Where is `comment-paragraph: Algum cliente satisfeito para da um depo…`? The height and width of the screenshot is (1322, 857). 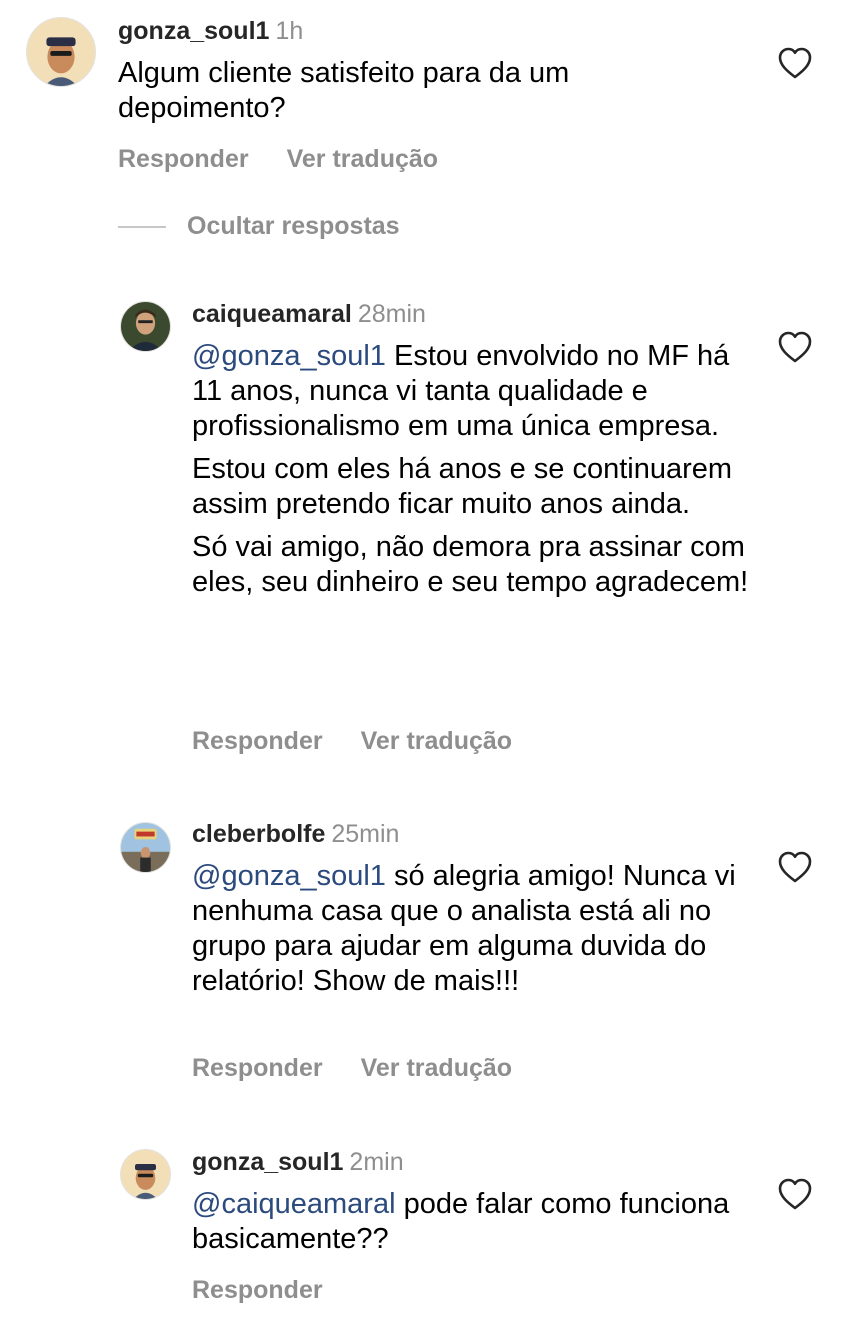
comment-paragraph: Algum cliente satisfeito para da um depo… is located at coordinates (398, 91).